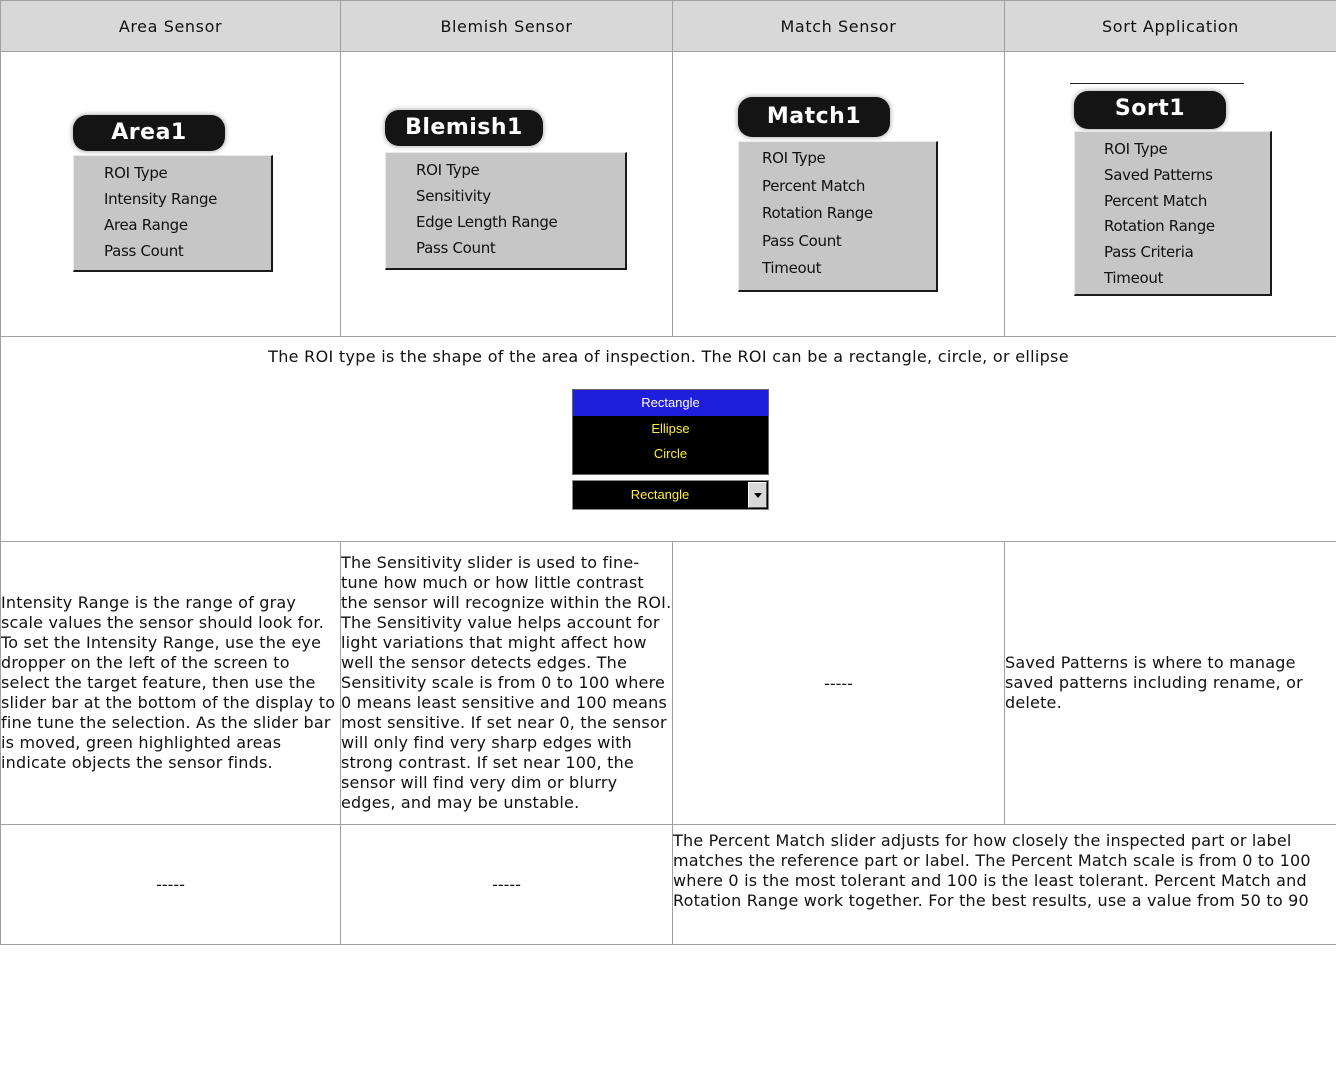  I want to click on sort-menu-item: Saved Patterns, so click(1187, 176).